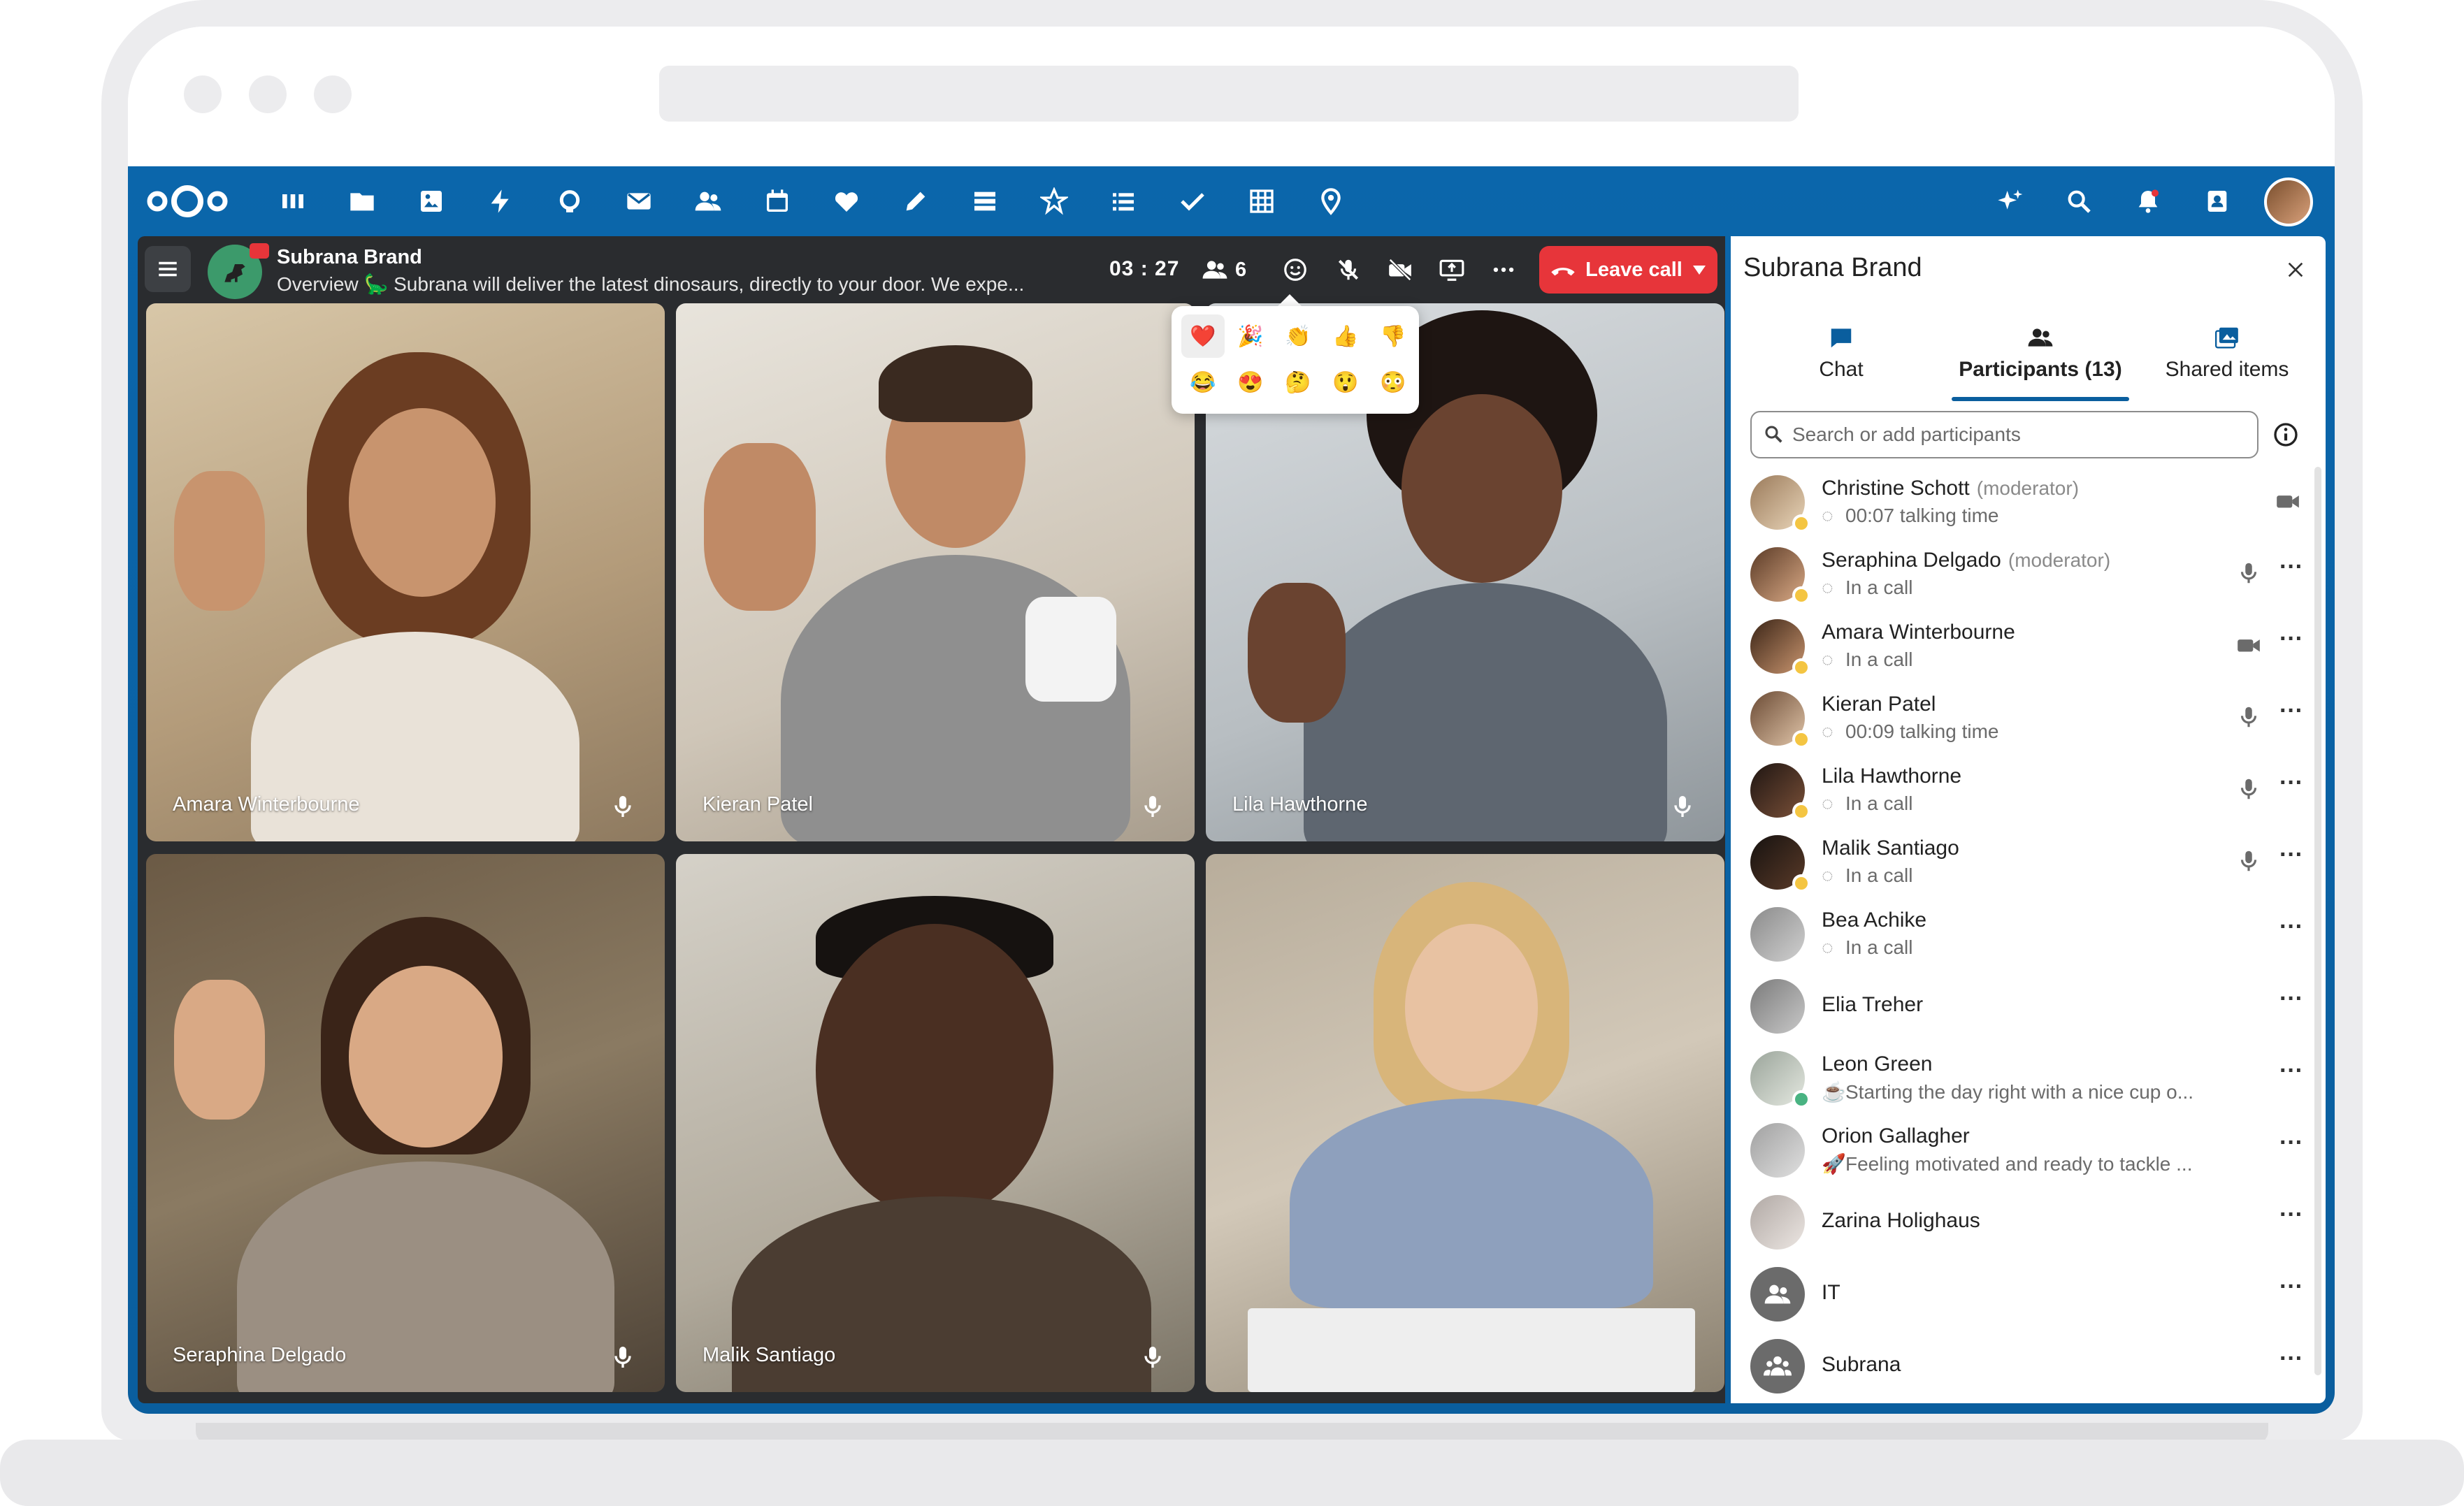 The height and width of the screenshot is (1506, 2464). I want to click on search-icon, so click(2079, 201).